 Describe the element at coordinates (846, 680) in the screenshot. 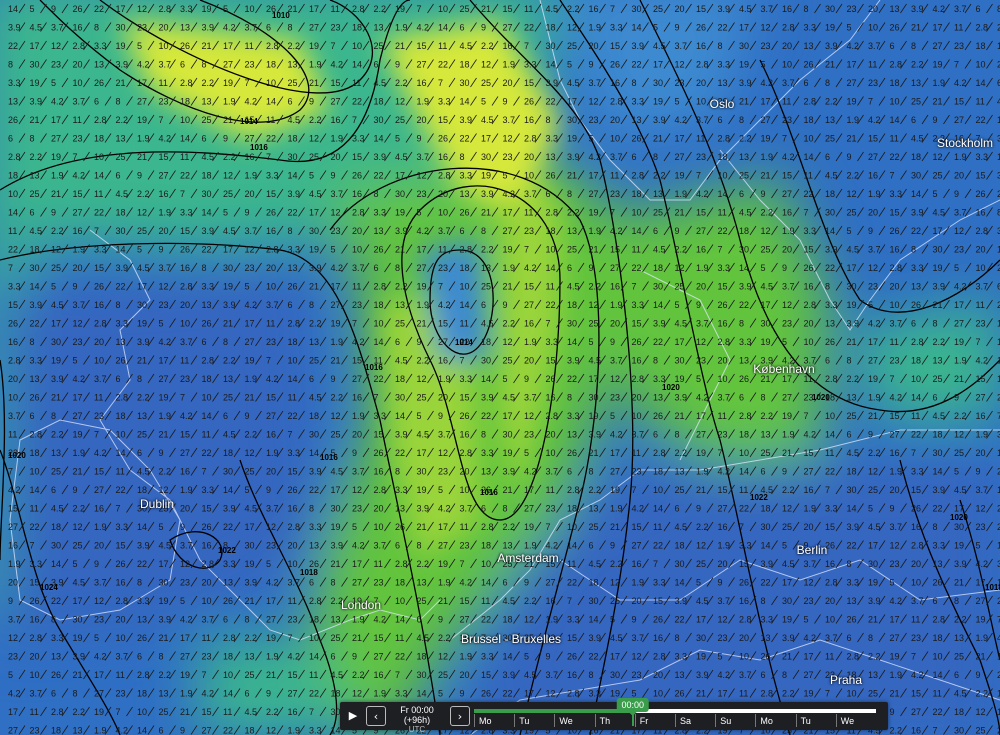

I see `city-praha: Praha` at that location.